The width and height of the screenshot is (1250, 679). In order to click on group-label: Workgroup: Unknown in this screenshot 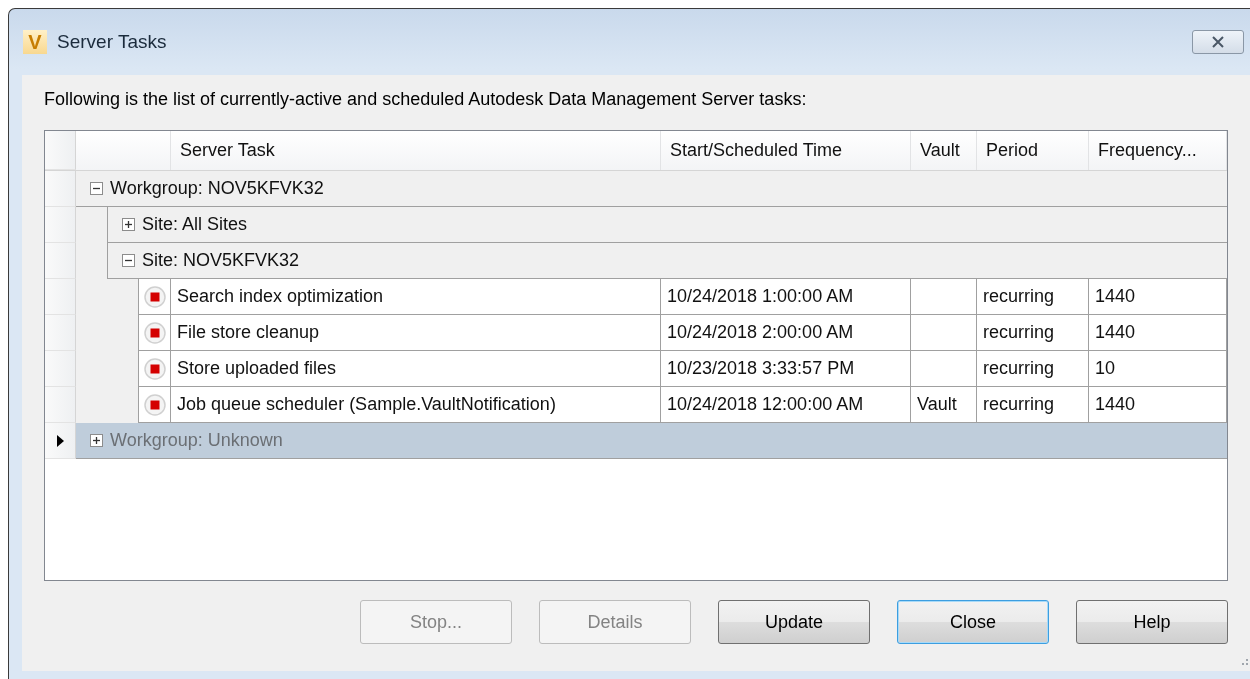, I will do `click(196, 440)`.